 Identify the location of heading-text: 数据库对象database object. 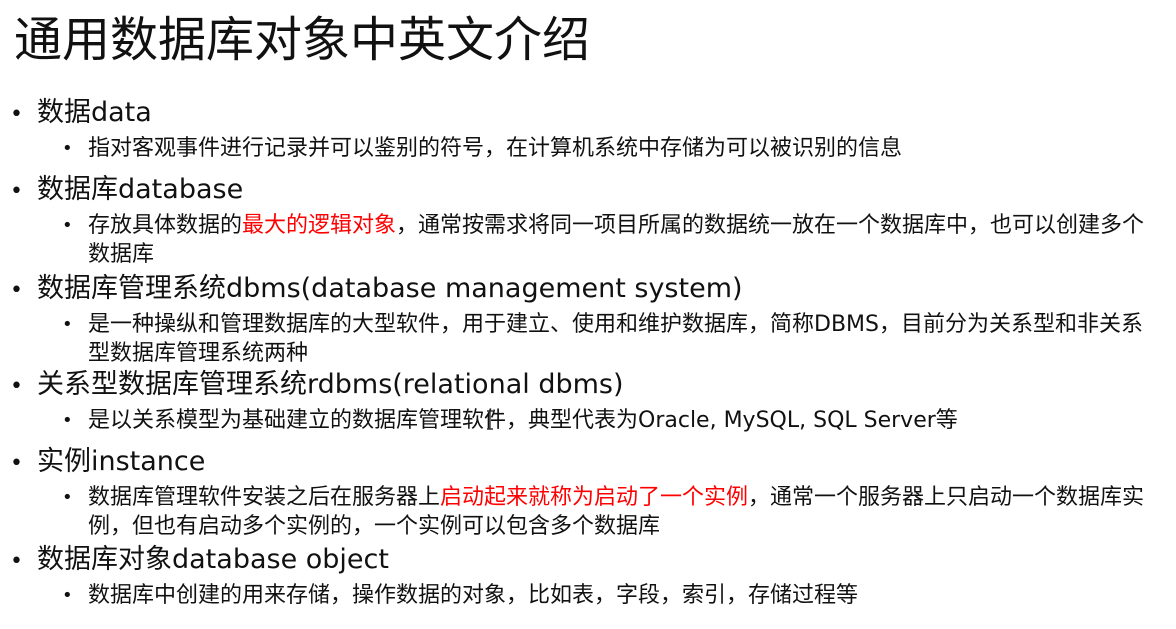
(213, 559).